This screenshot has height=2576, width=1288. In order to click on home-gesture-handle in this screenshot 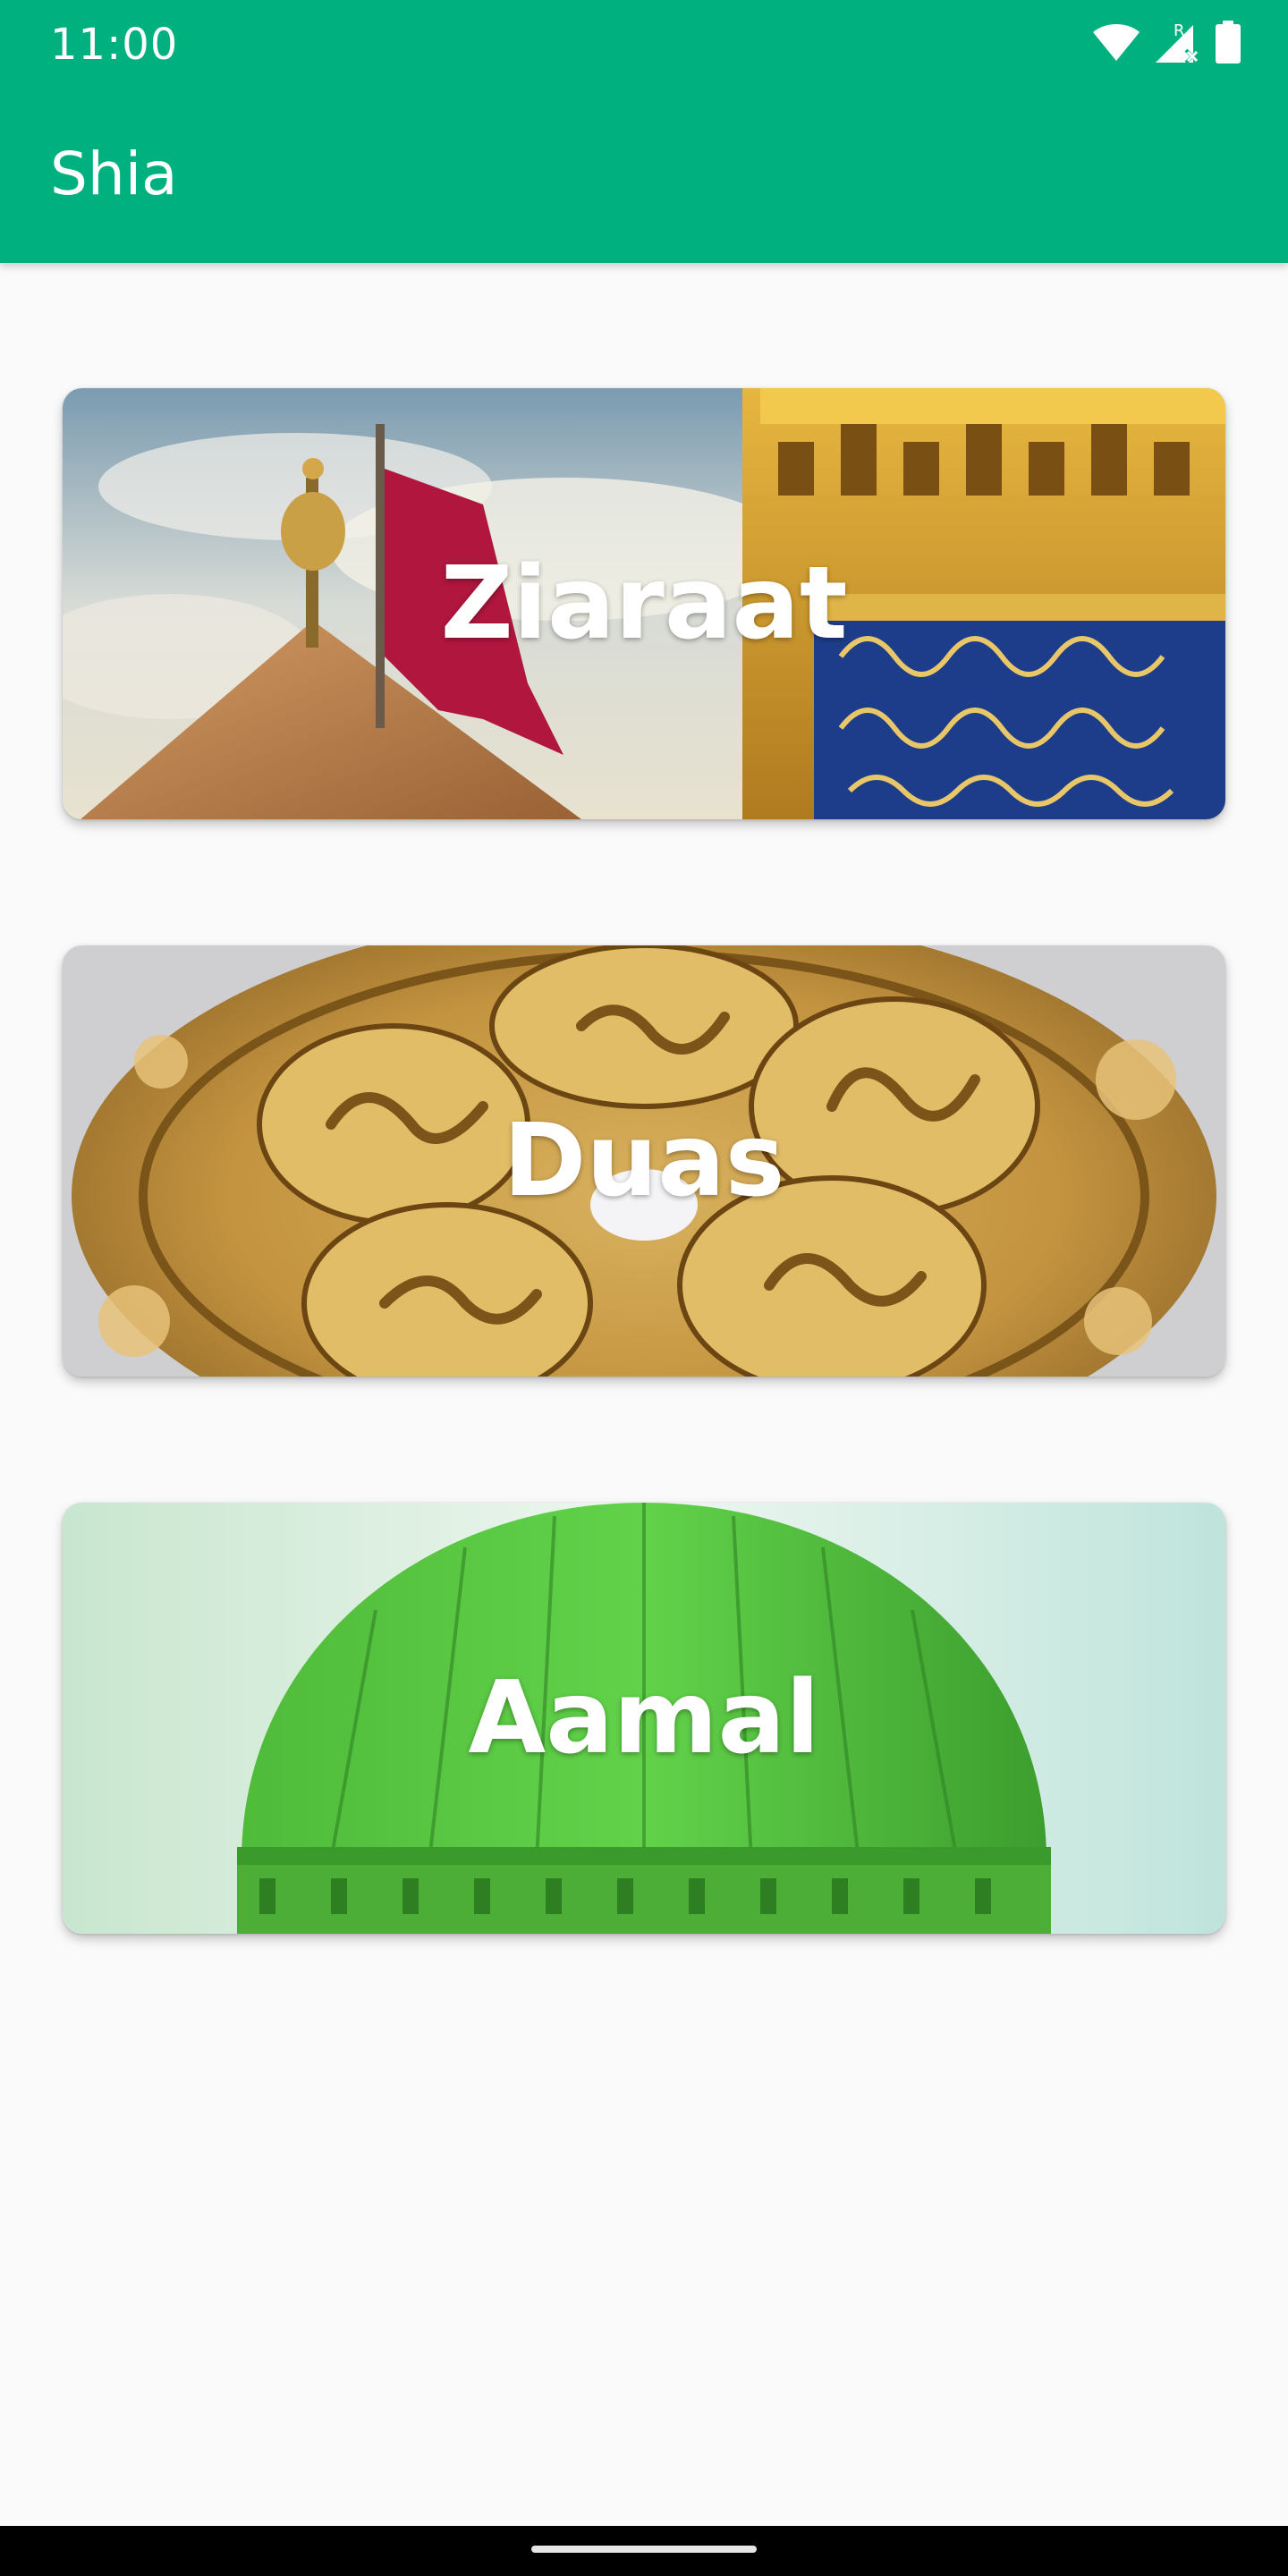, I will do `click(644, 2549)`.